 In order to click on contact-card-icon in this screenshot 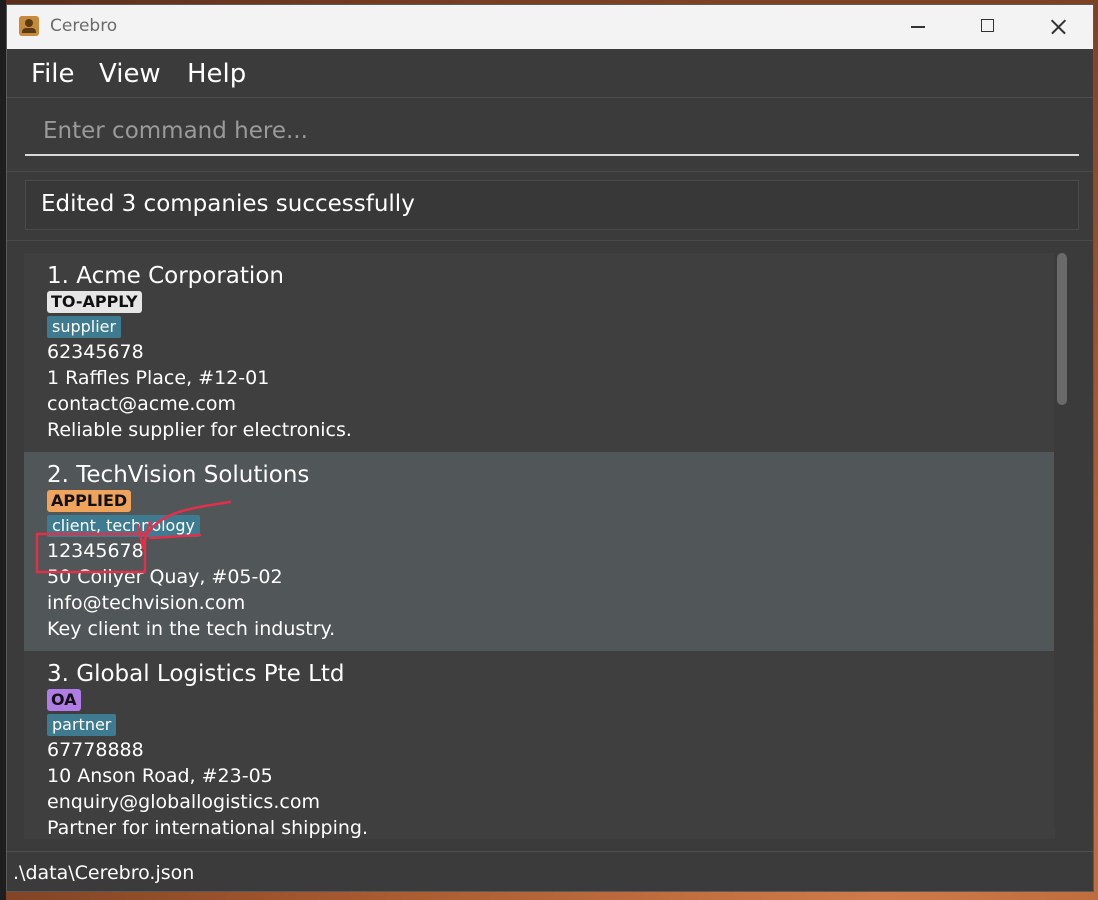, I will do `click(29, 26)`.